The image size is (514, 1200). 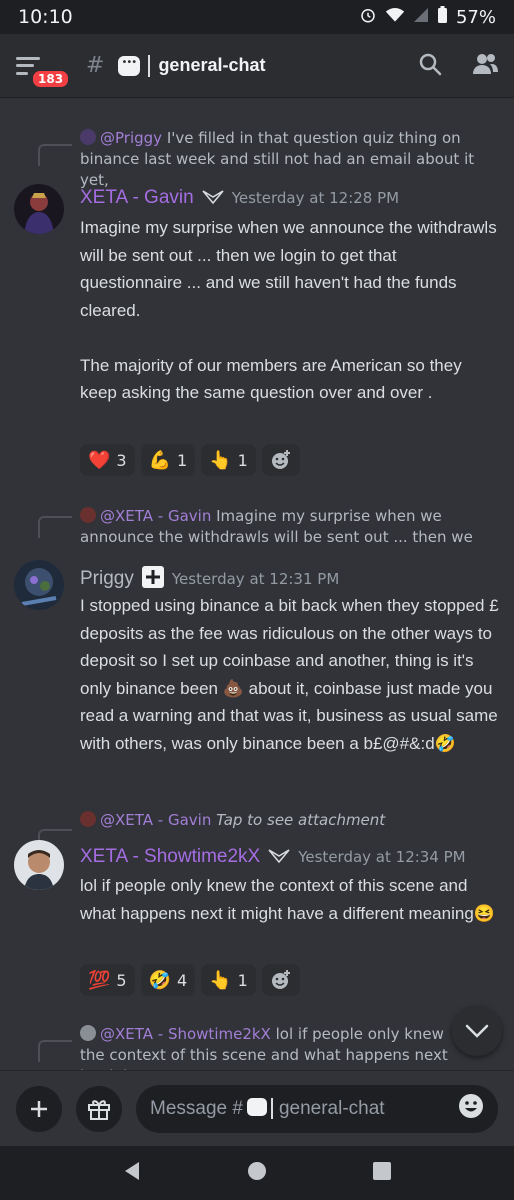 I want to click on signal-icon, so click(x=421, y=17).